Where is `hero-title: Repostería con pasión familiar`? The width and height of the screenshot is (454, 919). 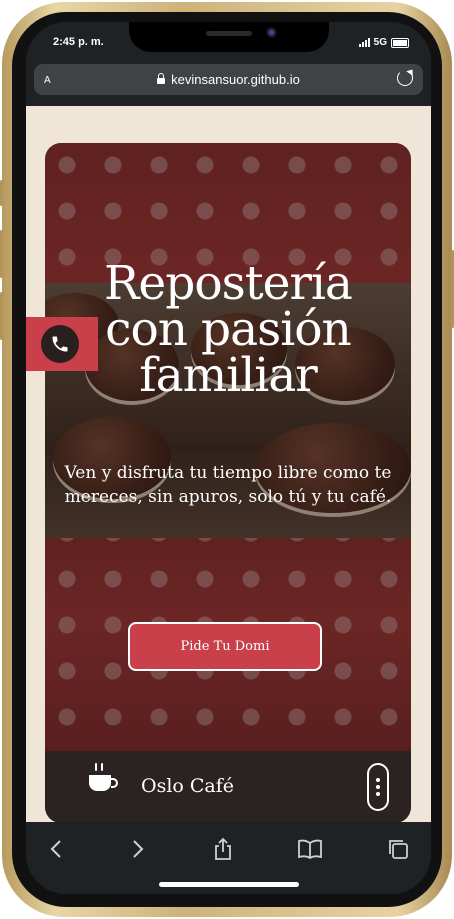
hero-title: Repostería con pasión familiar is located at coordinates (228, 329).